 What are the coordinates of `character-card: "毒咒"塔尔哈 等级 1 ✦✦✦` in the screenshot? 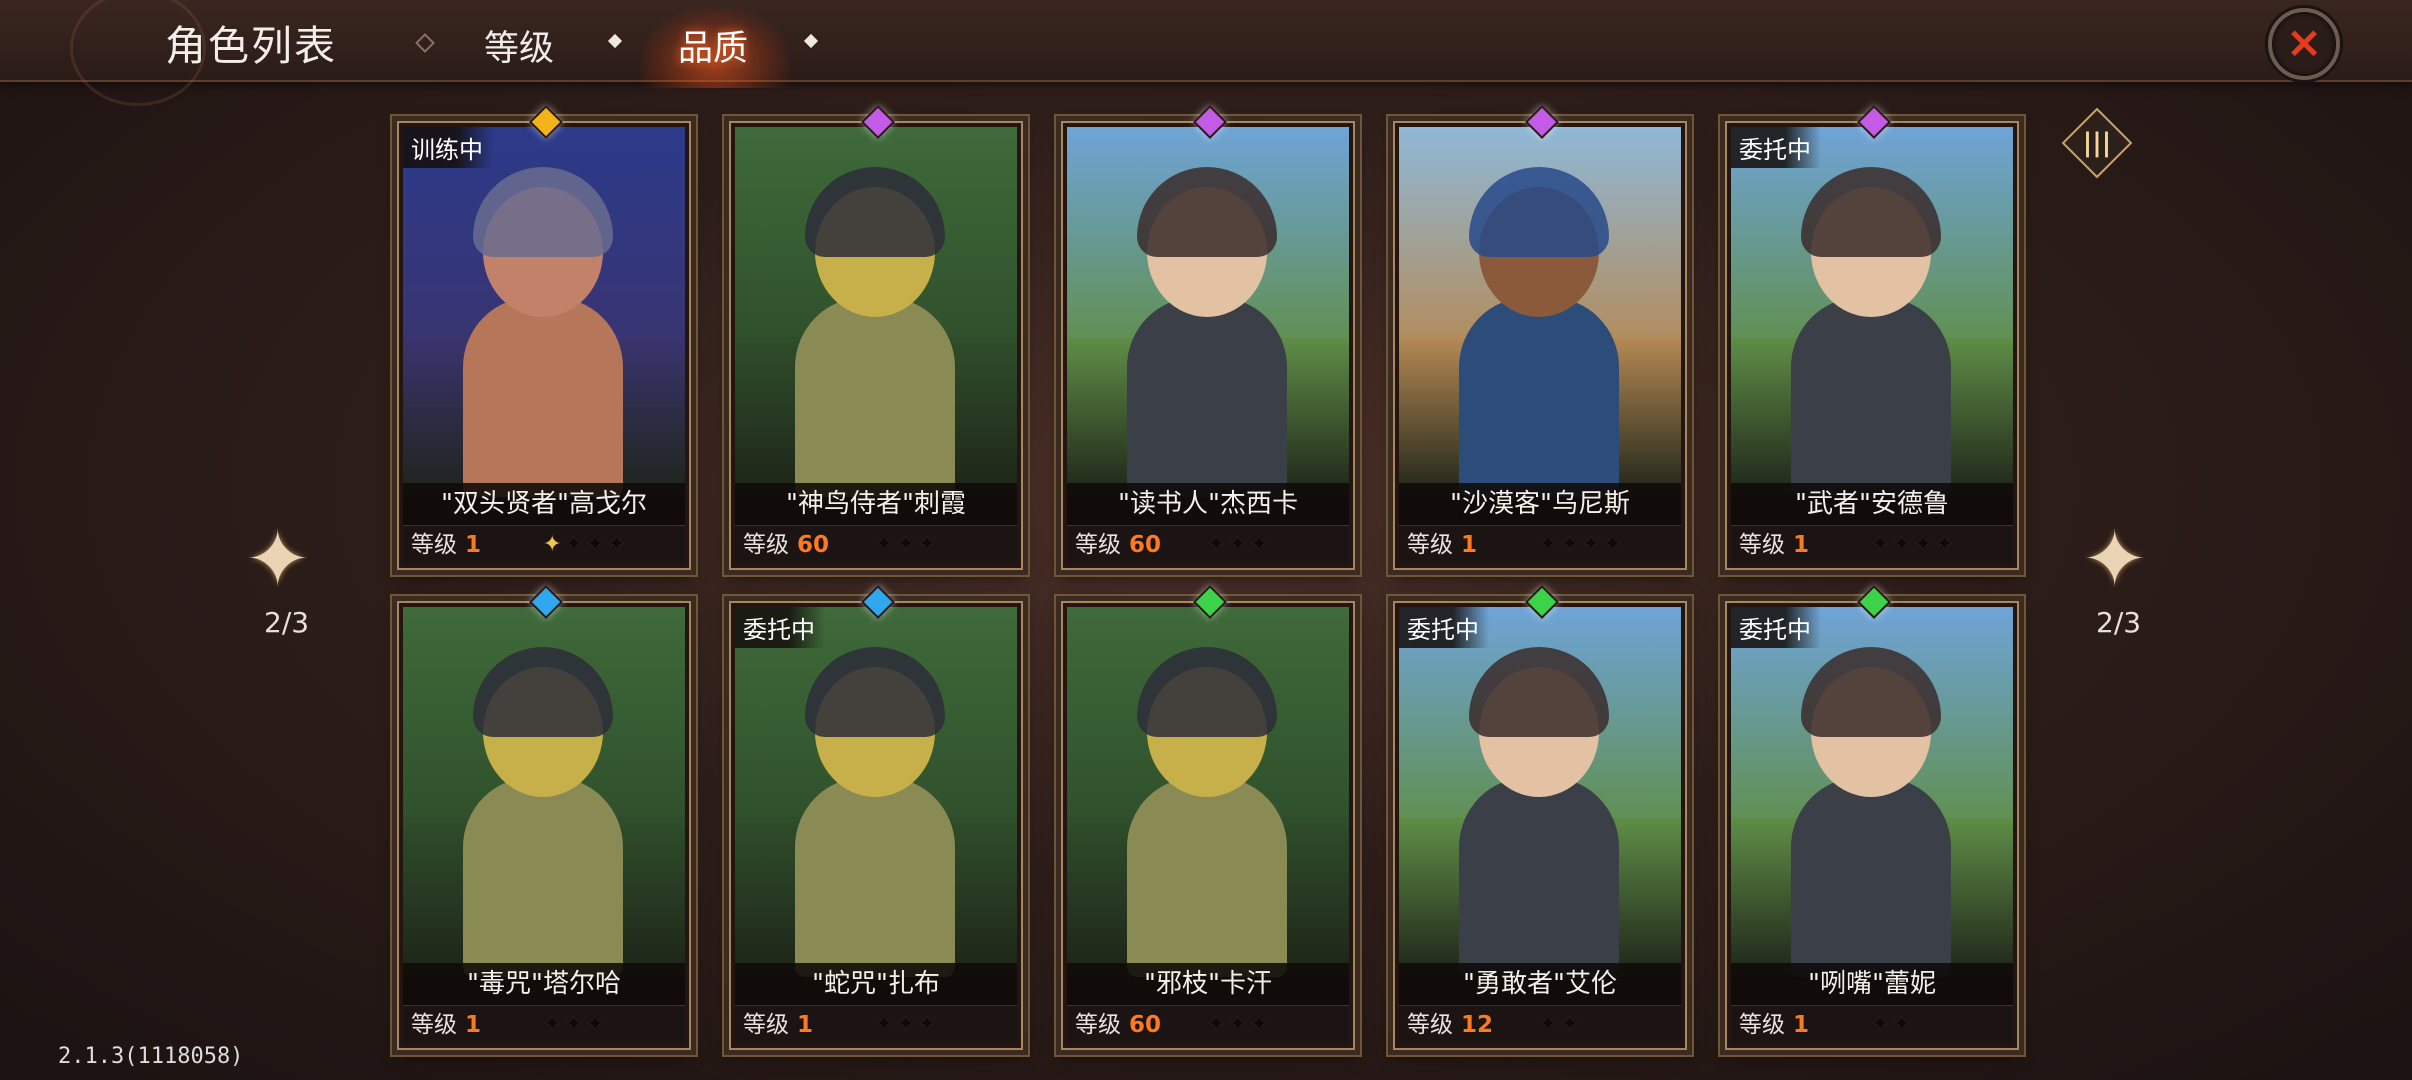 It's located at (544, 817).